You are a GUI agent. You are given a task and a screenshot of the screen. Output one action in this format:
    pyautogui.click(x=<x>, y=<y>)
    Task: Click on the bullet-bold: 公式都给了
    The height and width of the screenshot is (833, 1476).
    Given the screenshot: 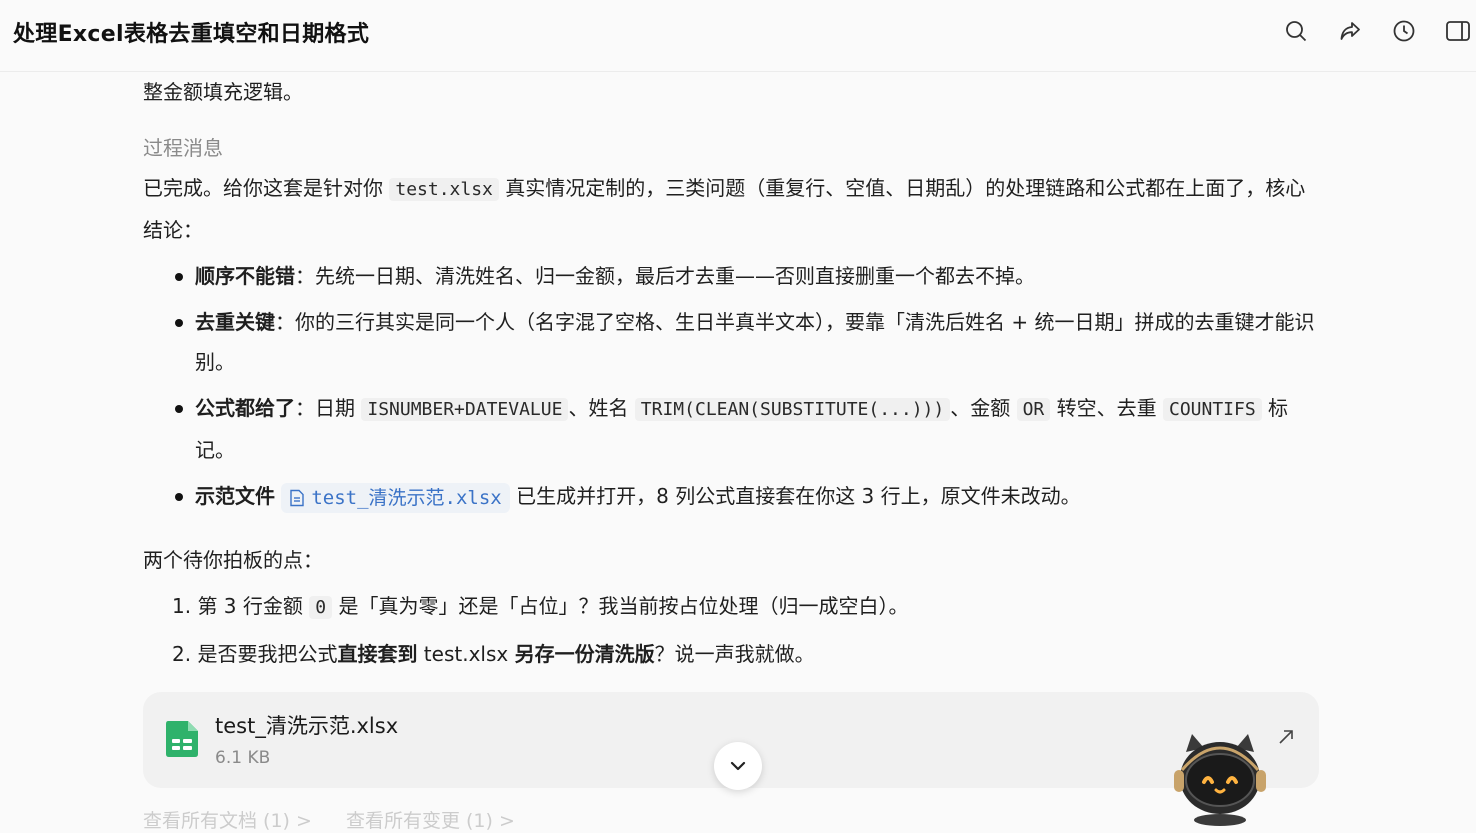 What is the action you would take?
    pyautogui.click(x=245, y=408)
    